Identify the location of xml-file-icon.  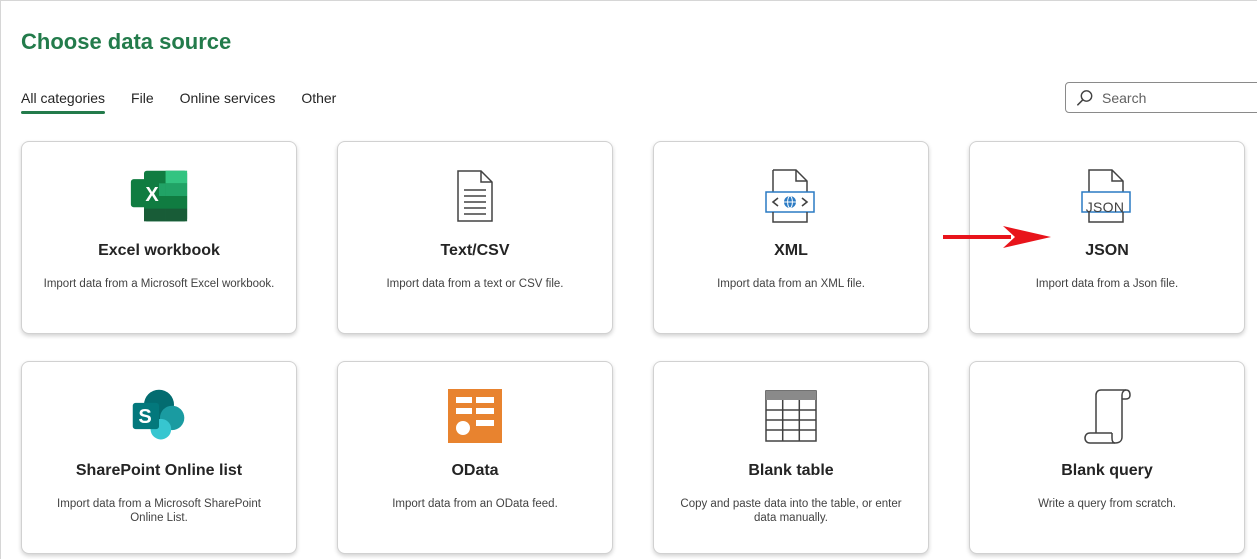
(791, 196).